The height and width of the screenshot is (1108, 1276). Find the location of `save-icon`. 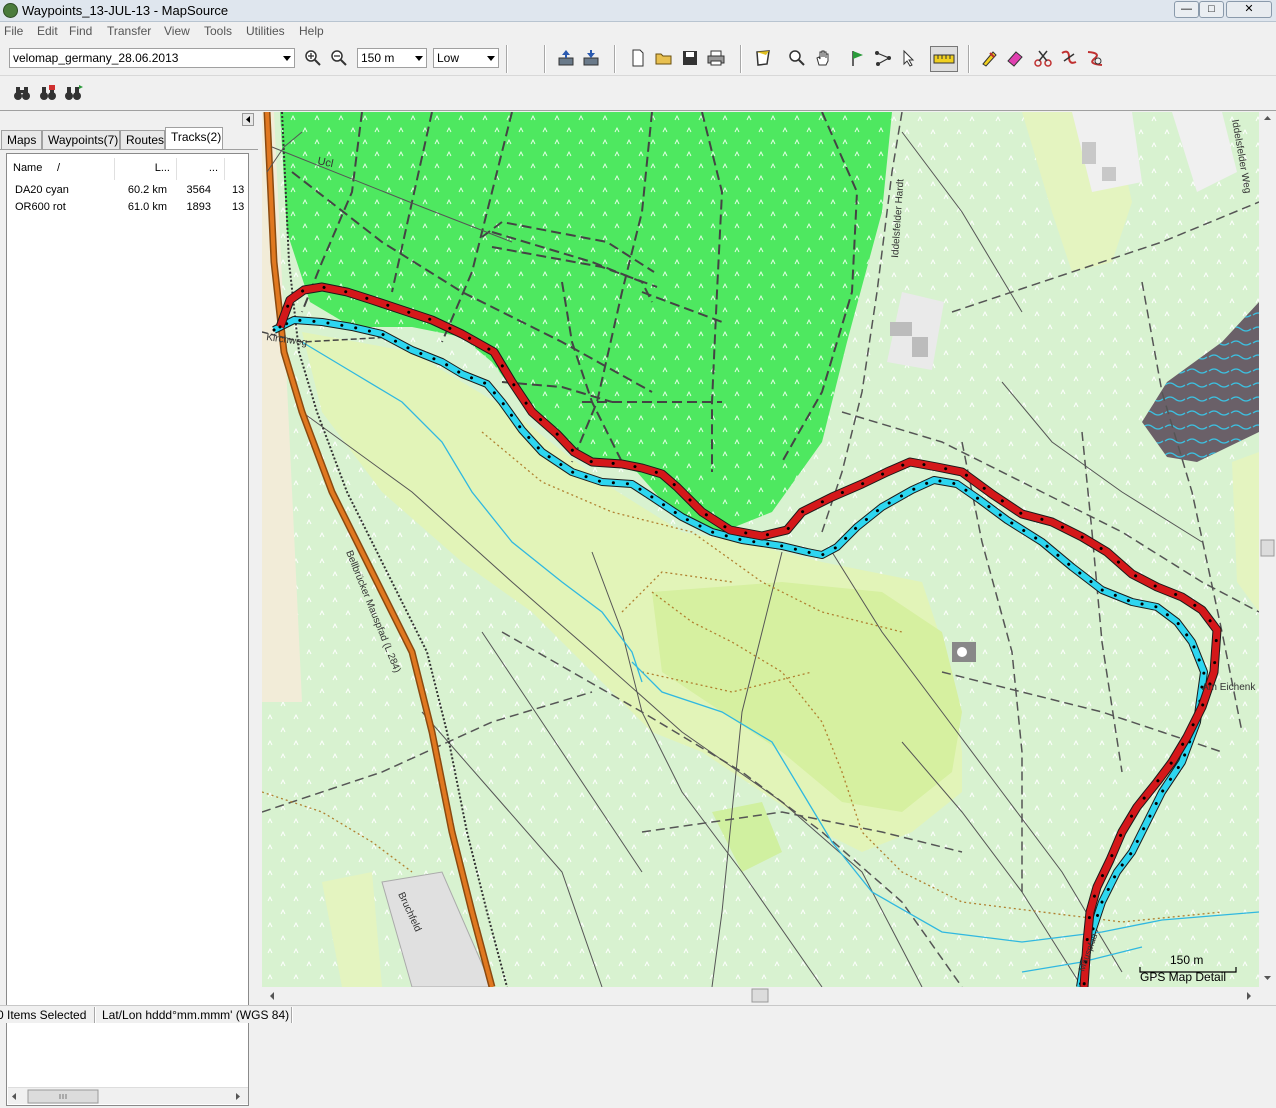

save-icon is located at coordinates (690, 58).